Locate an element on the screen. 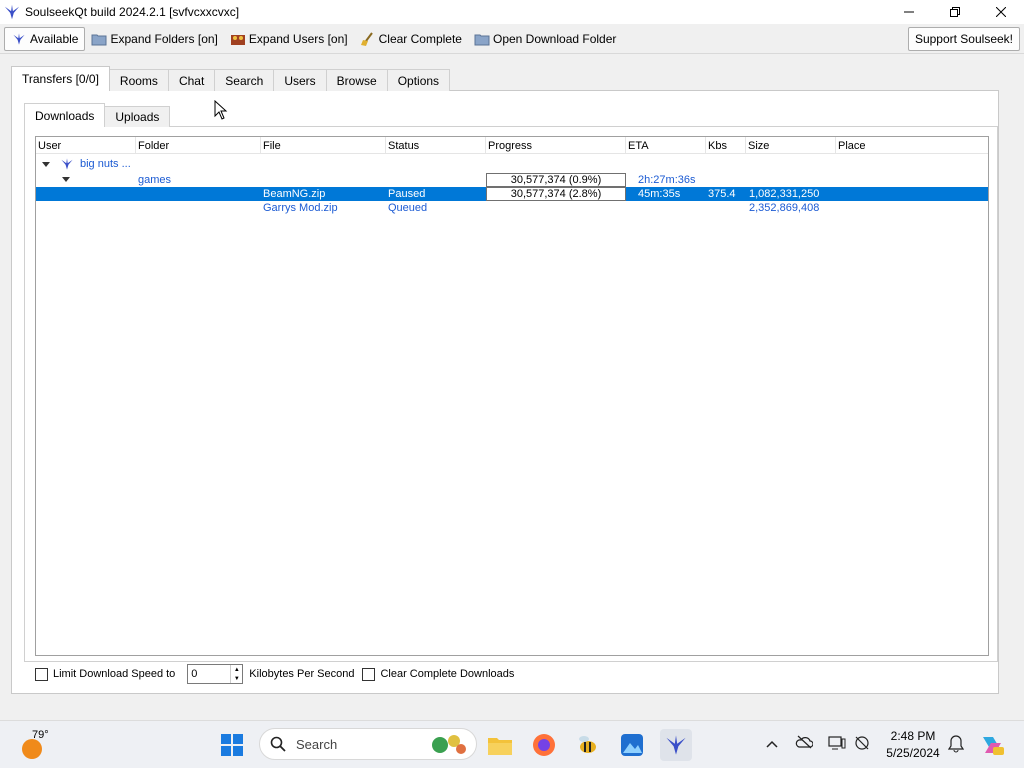 The width and height of the screenshot is (1024, 768). close-button is located at coordinates (1001, 12).